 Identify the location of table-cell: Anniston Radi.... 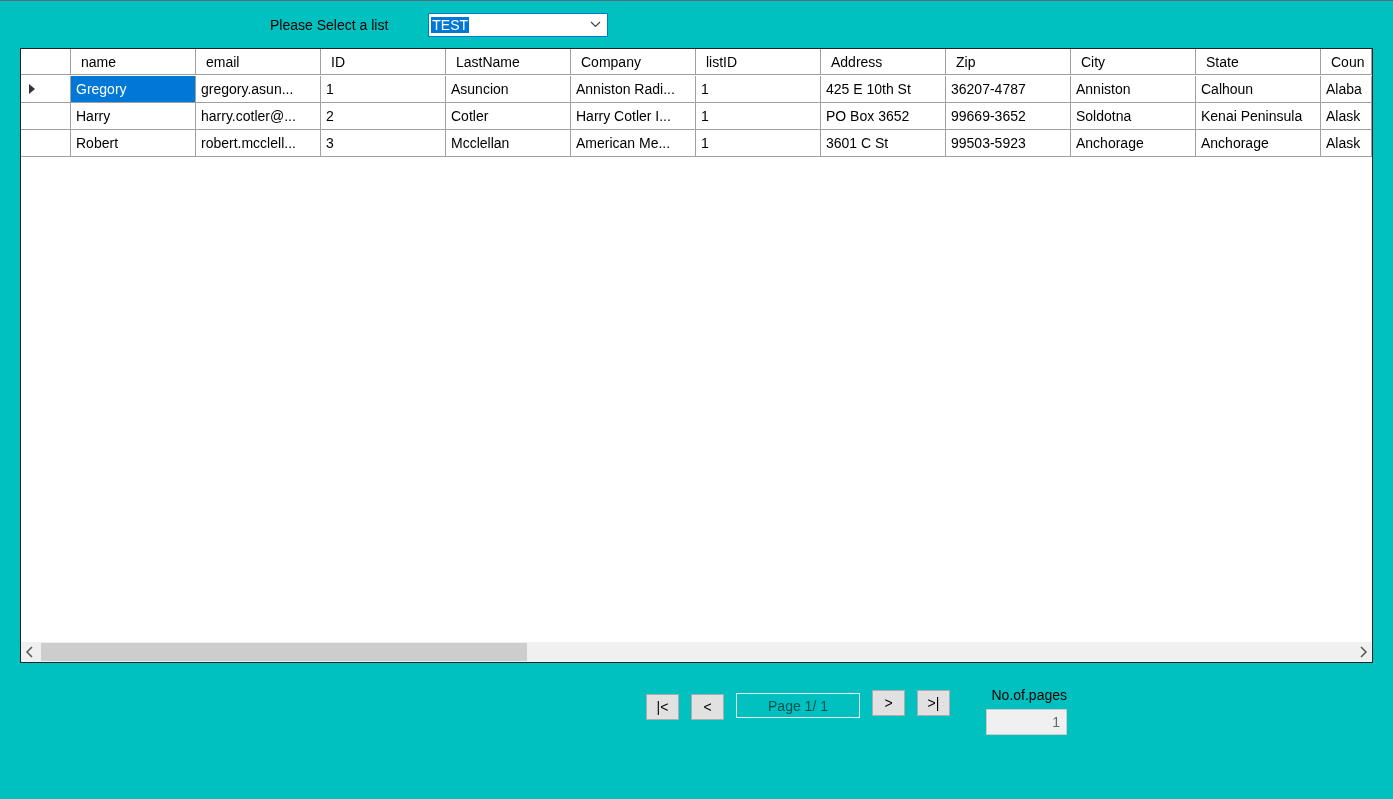
(633, 89).